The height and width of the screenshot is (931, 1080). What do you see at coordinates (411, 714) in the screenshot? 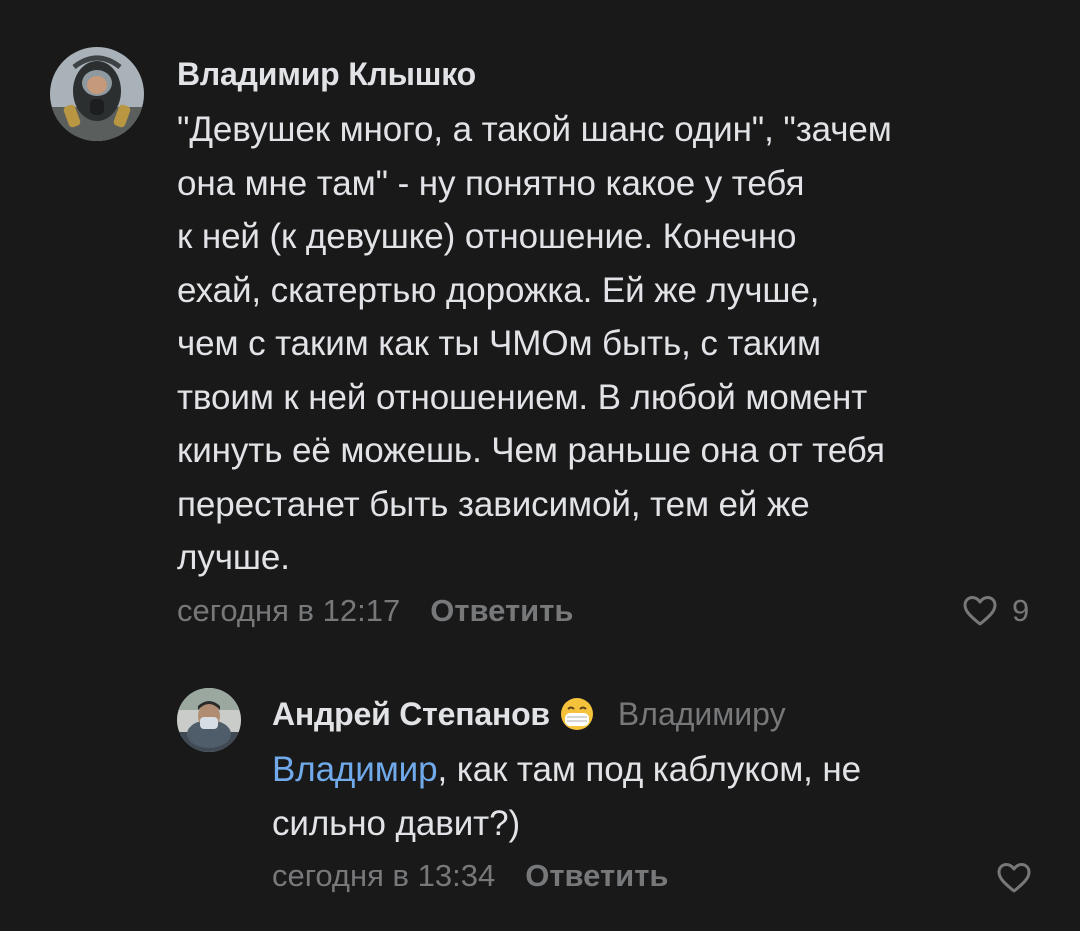
I see `author-name: Андрей Степанов` at bounding box center [411, 714].